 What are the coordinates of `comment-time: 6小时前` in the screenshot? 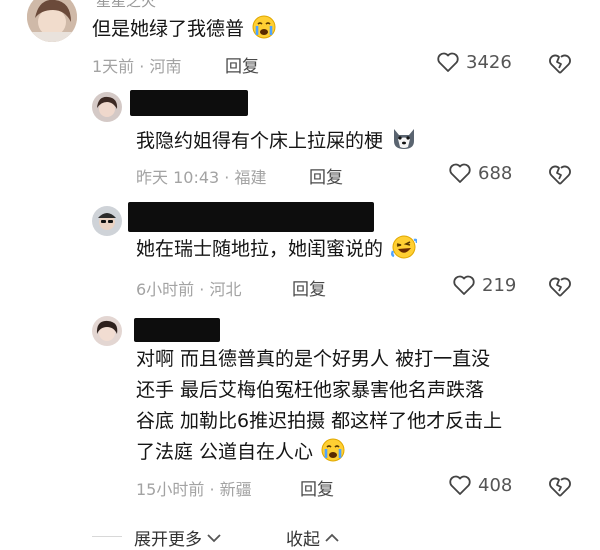 It's located at (165, 289).